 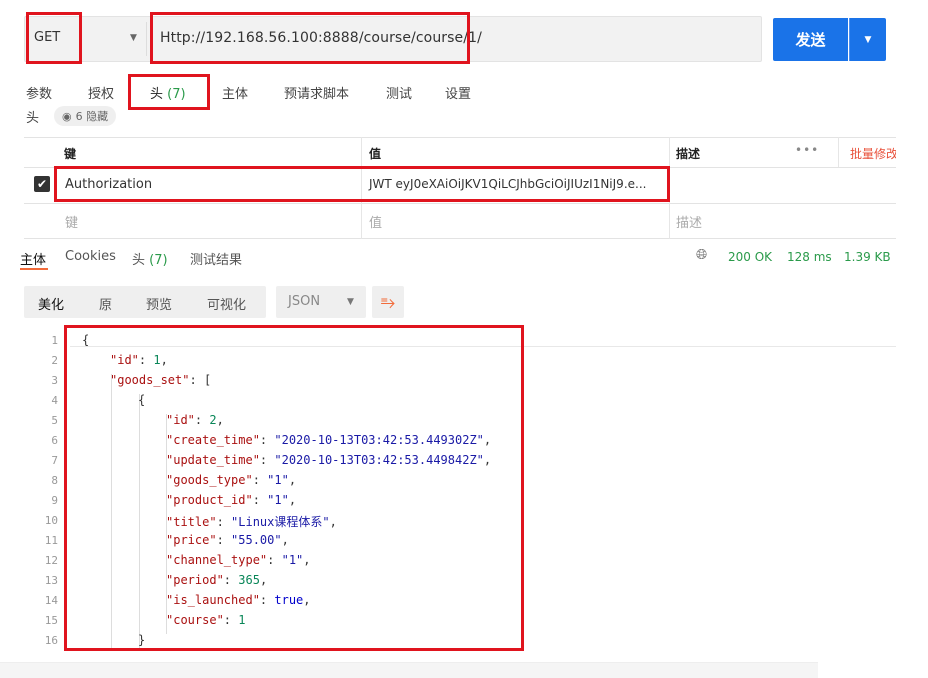 I want to click on line-number: 14, so click(x=51, y=600).